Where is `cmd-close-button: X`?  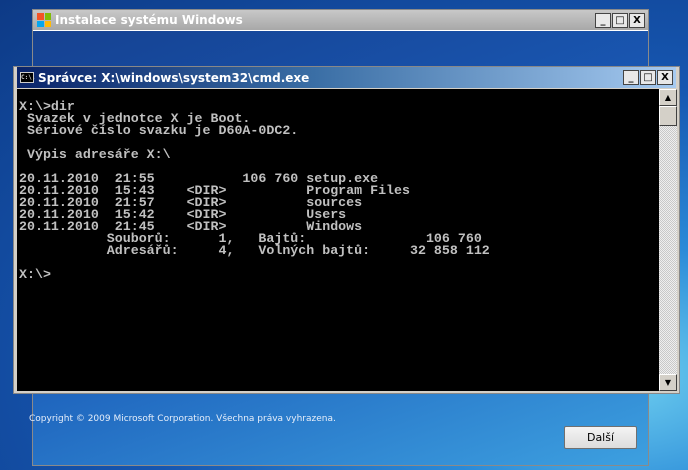
cmd-close-button: X is located at coordinates (665, 77).